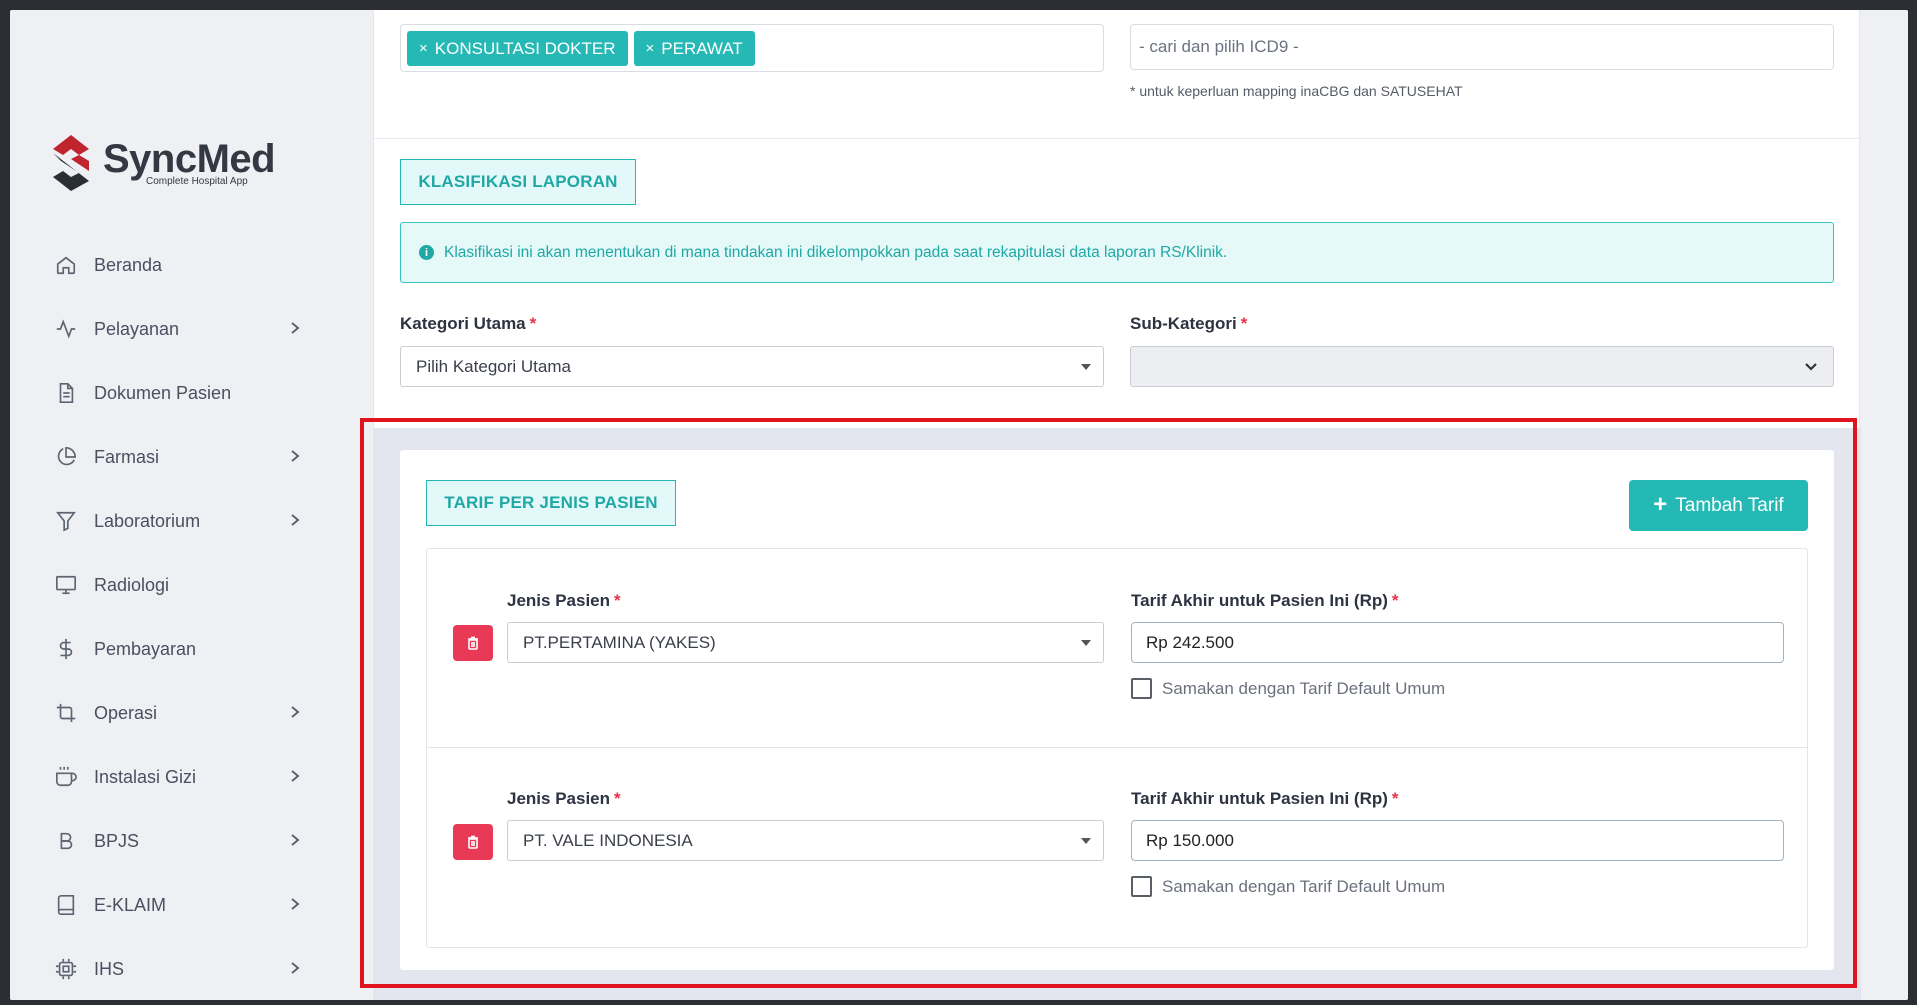 This screenshot has height=1005, width=1917. What do you see at coordinates (66, 393) in the screenshot?
I see `document-icon` at bounding box center [66, 393].